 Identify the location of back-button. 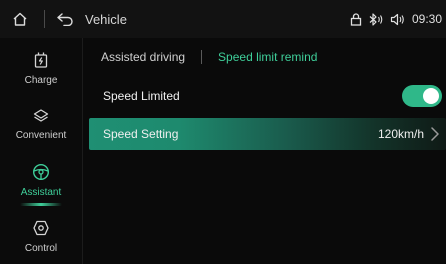
(65, 19).